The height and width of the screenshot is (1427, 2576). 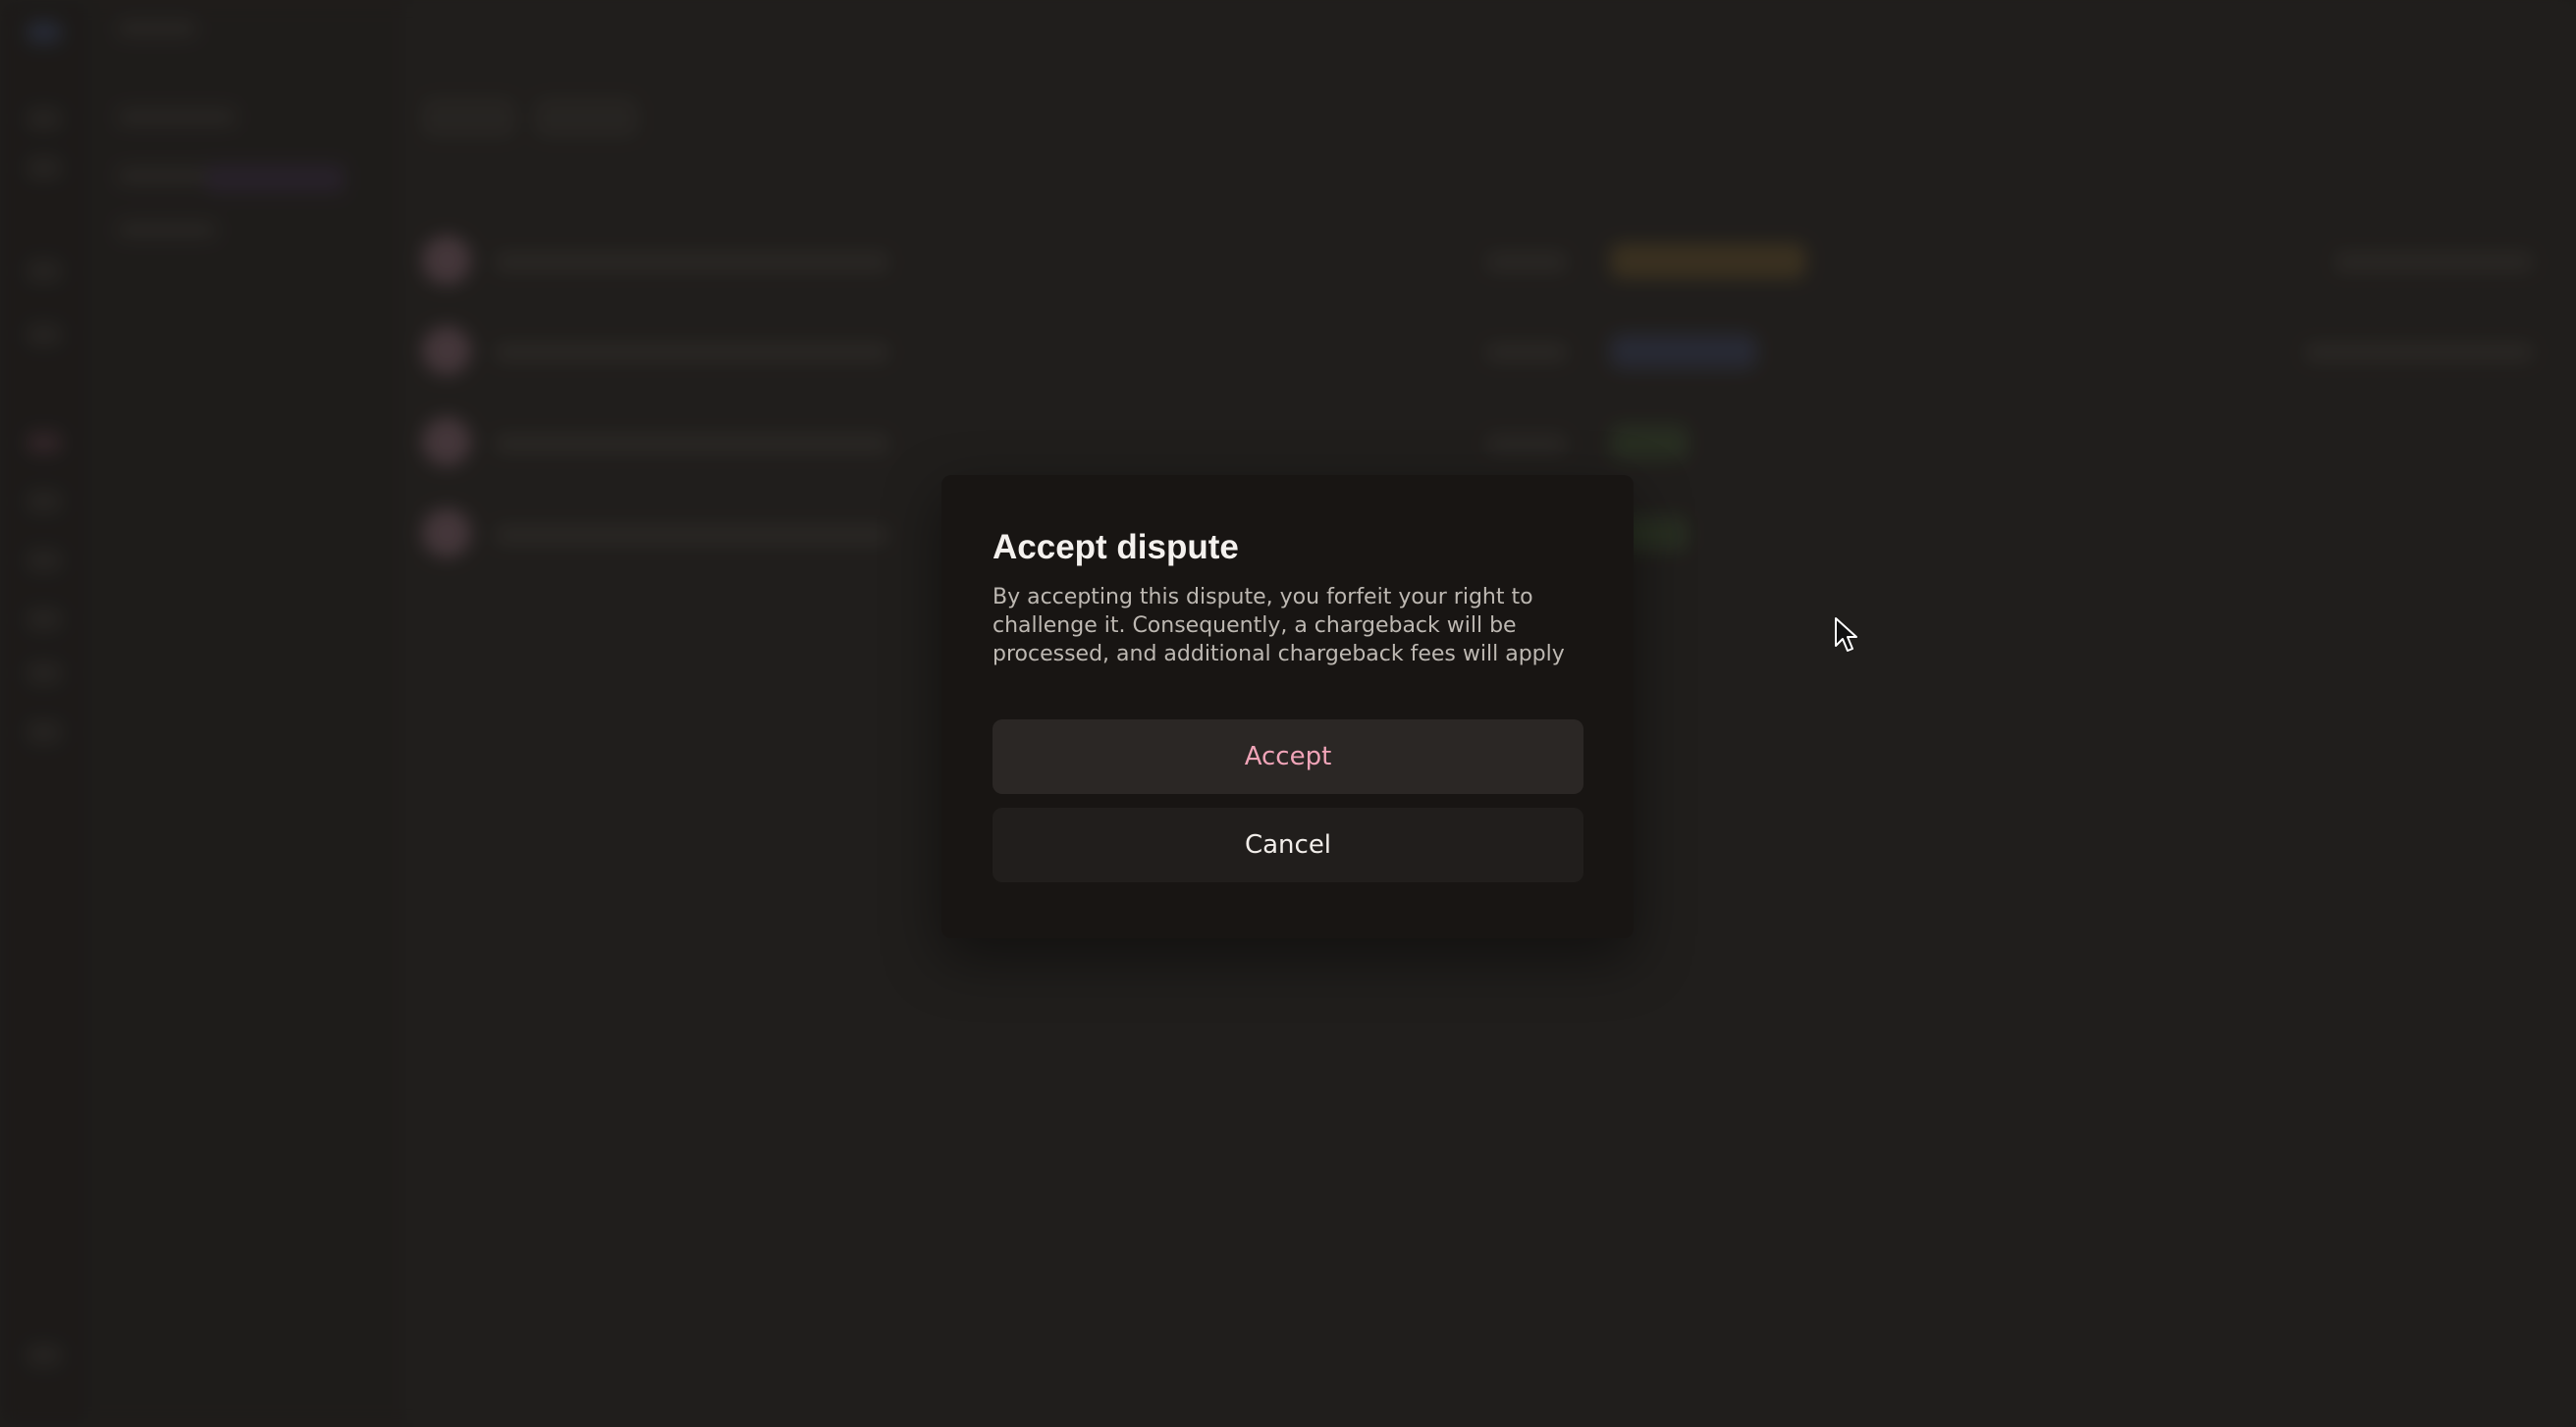 What do you see at coordinates (1116, 547) in the screenshot?
I see `dialog-title: Accept dispute` at bounding box center [1116, 547].